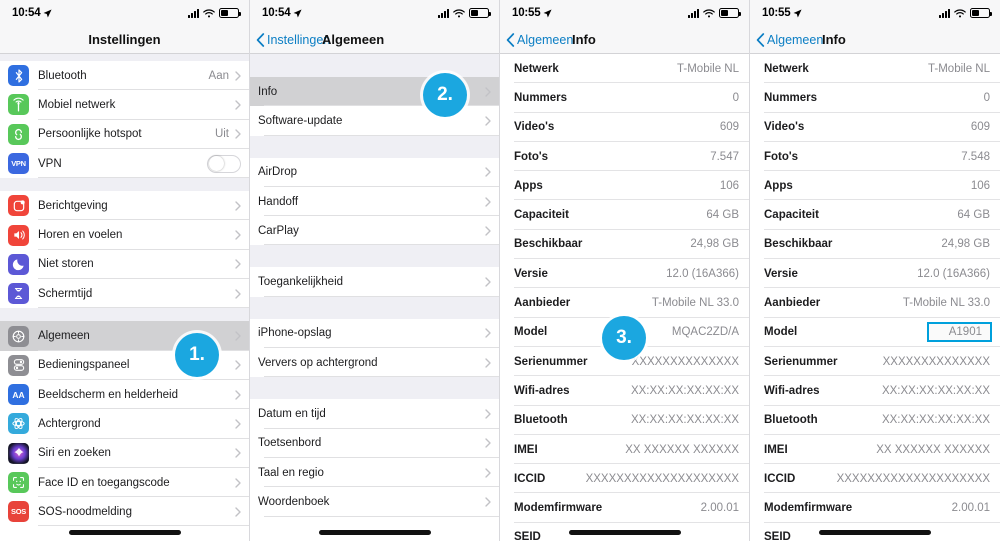  What do you see at coordinates (318, 362) in the screenshot?
I see `row-label: Ververs op achtergrond` at bounding box center [318, 362].